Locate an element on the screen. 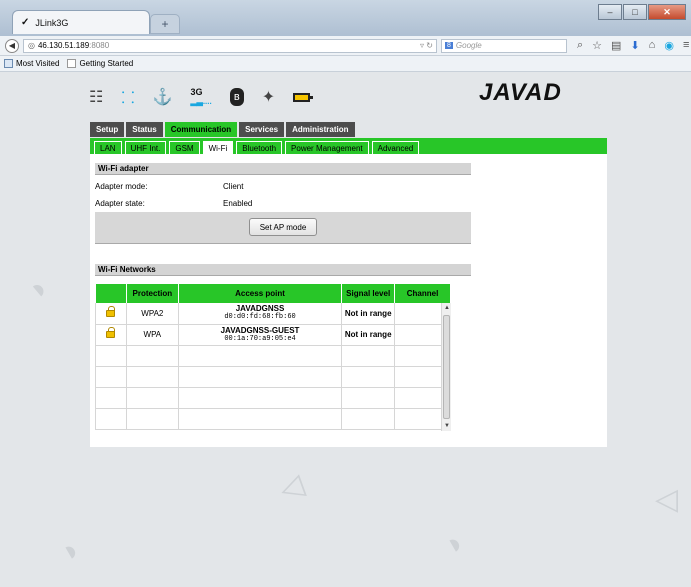 The height and width of the screenshot is (587, 691). table-scrollbar: ▲ ▼ is located at coordinates (446, 367).